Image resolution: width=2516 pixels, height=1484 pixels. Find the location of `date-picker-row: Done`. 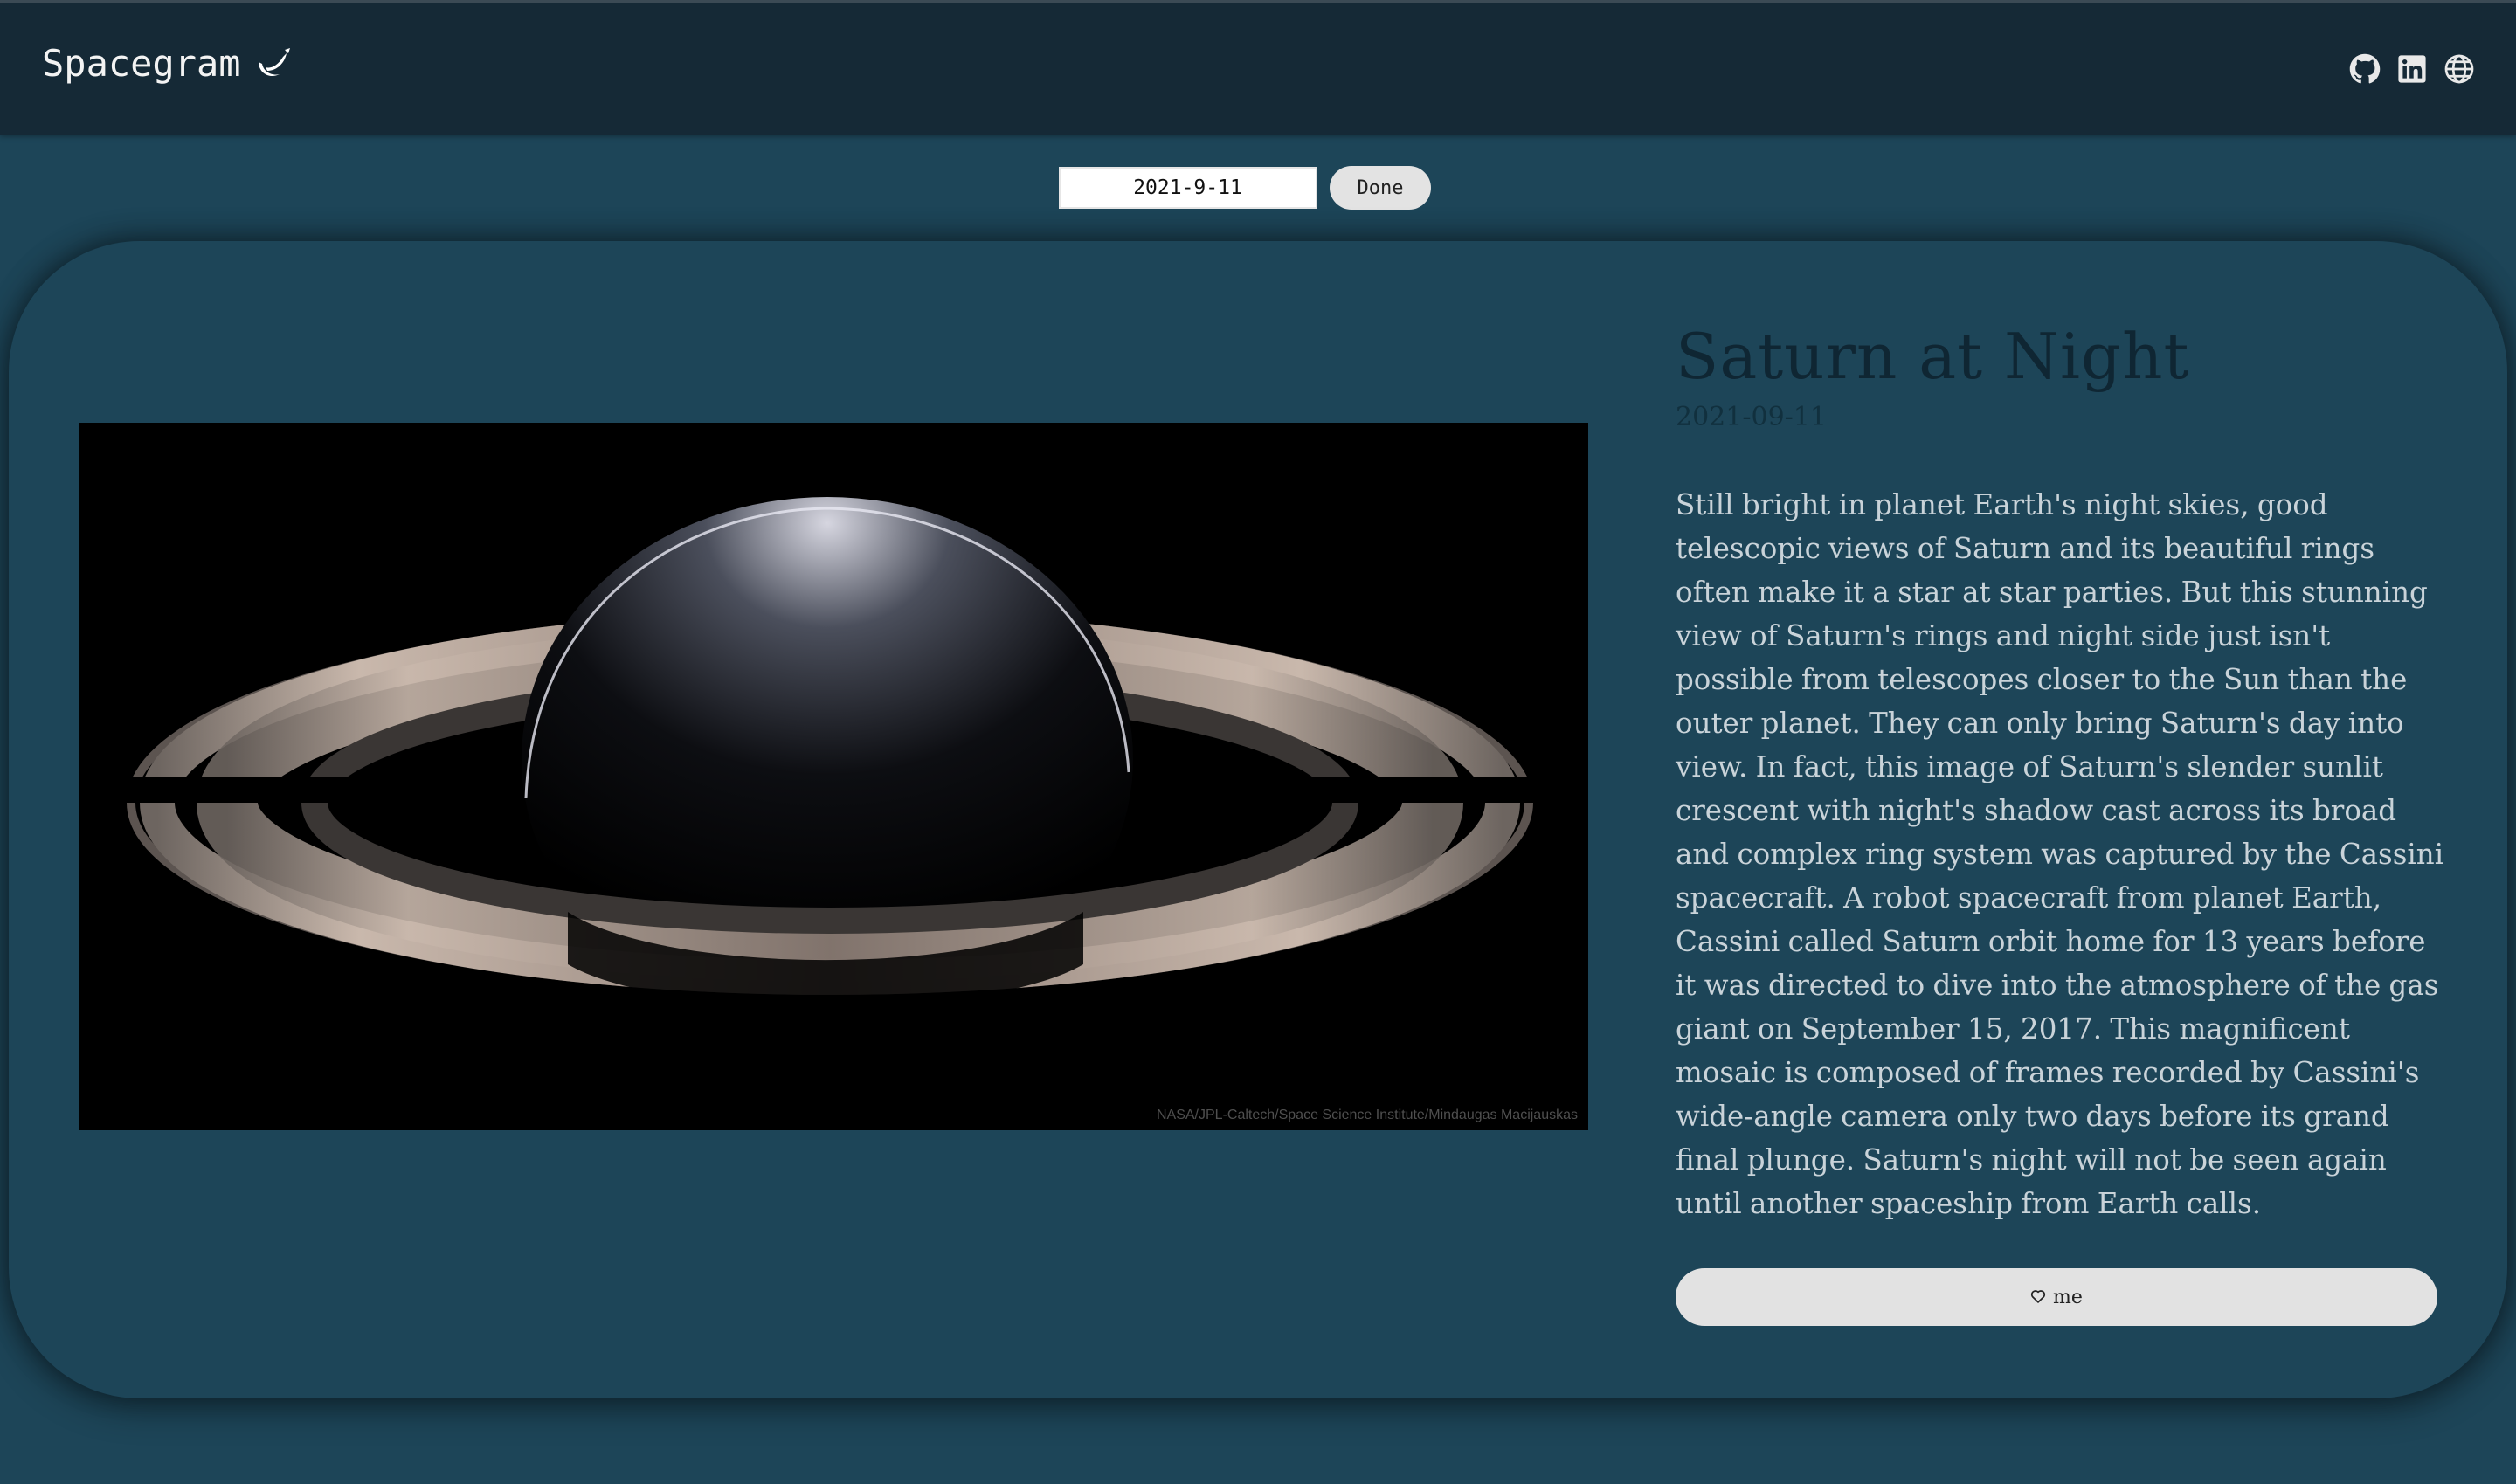

date-picker-row: Done is located at coordinates (1258, 188).